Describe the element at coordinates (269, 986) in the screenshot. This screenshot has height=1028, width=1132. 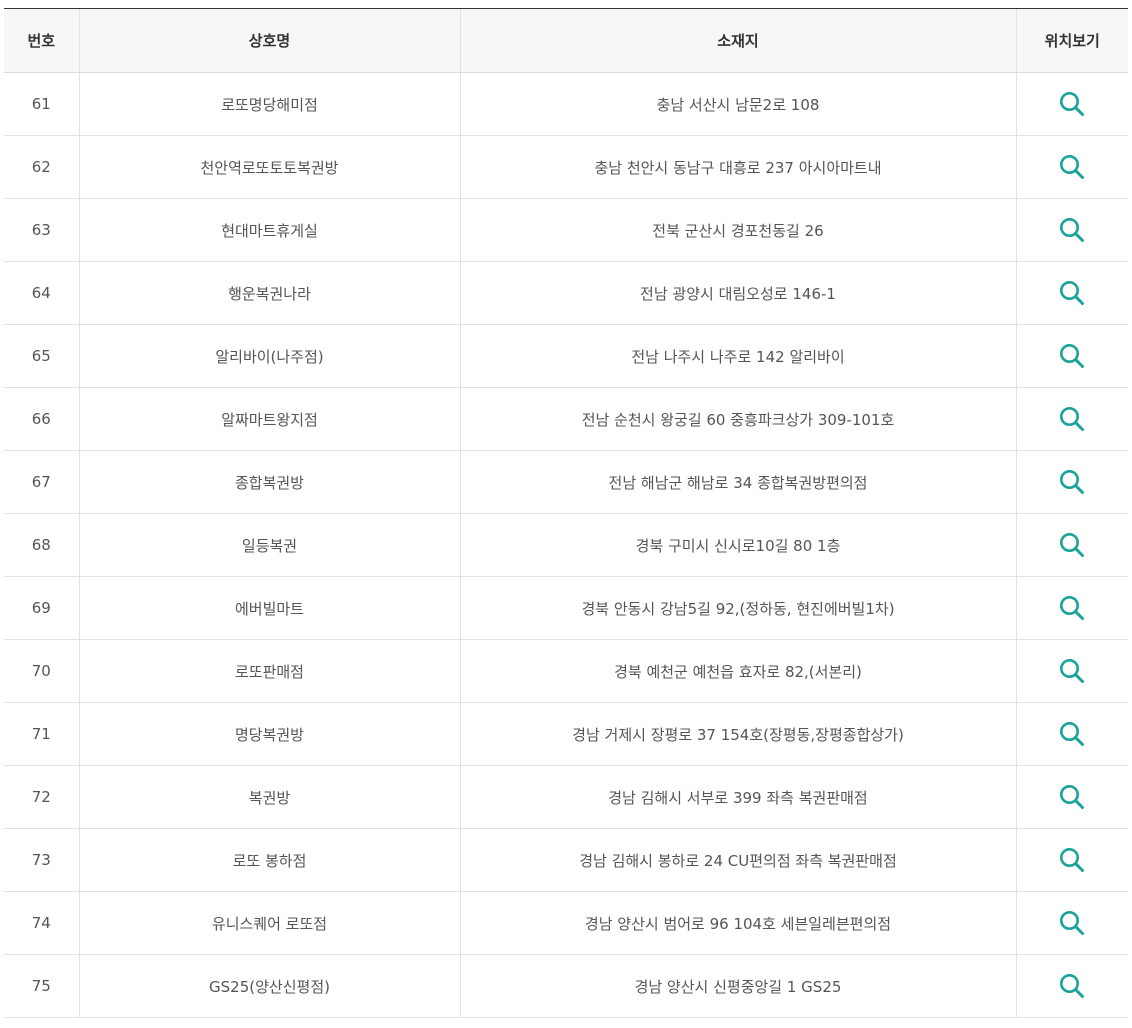
I see `row-store-name: GS25(양산신평점)` at that location.